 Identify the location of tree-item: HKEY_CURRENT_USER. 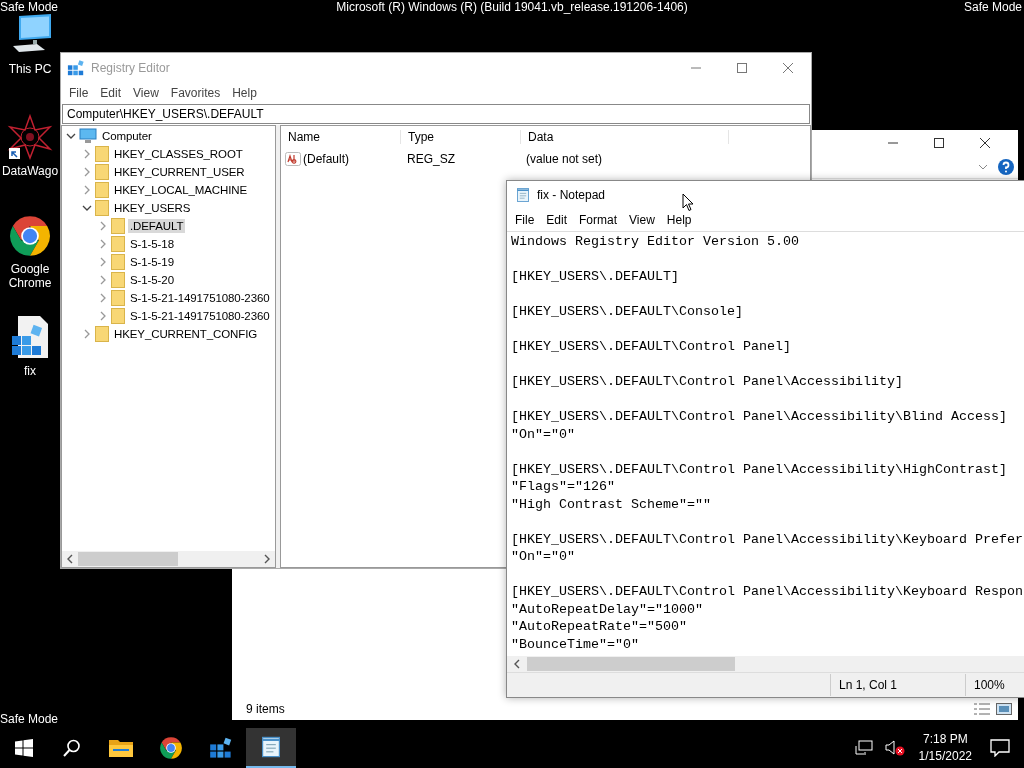
(179, 172).